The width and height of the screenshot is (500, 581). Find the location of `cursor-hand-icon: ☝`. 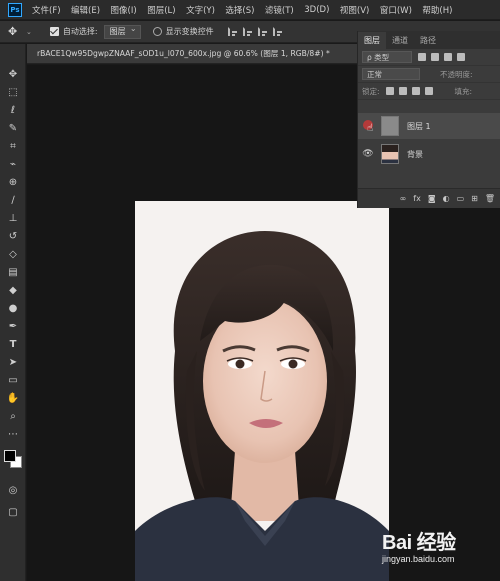

cursor-hand-icon: ☝ is located at coordinates (370, 128).